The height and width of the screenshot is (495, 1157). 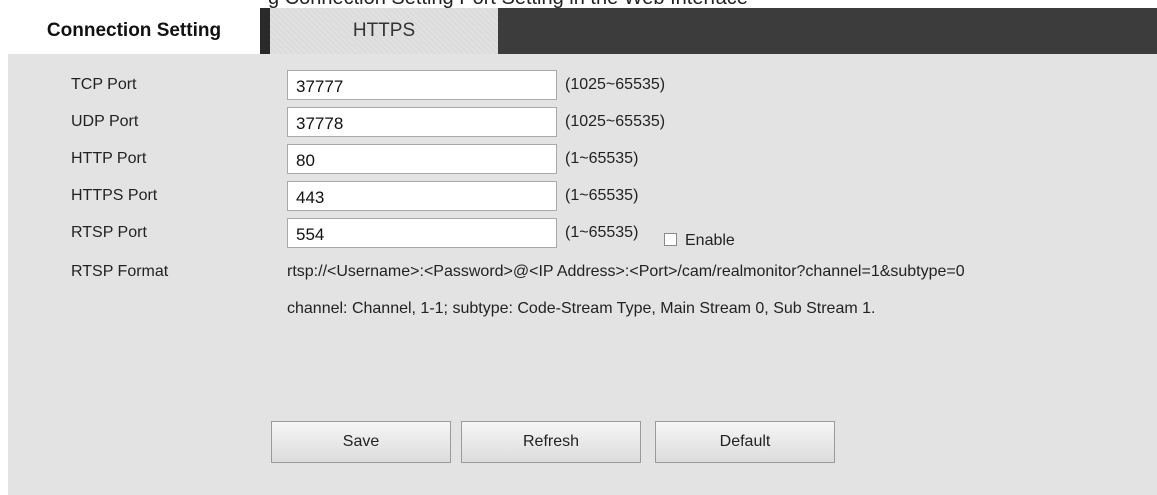 What do you see at coordinates (114, 195) in the screenshot?
I see `https-port-label: HTTPS Port` at bounding box center [114, 195].